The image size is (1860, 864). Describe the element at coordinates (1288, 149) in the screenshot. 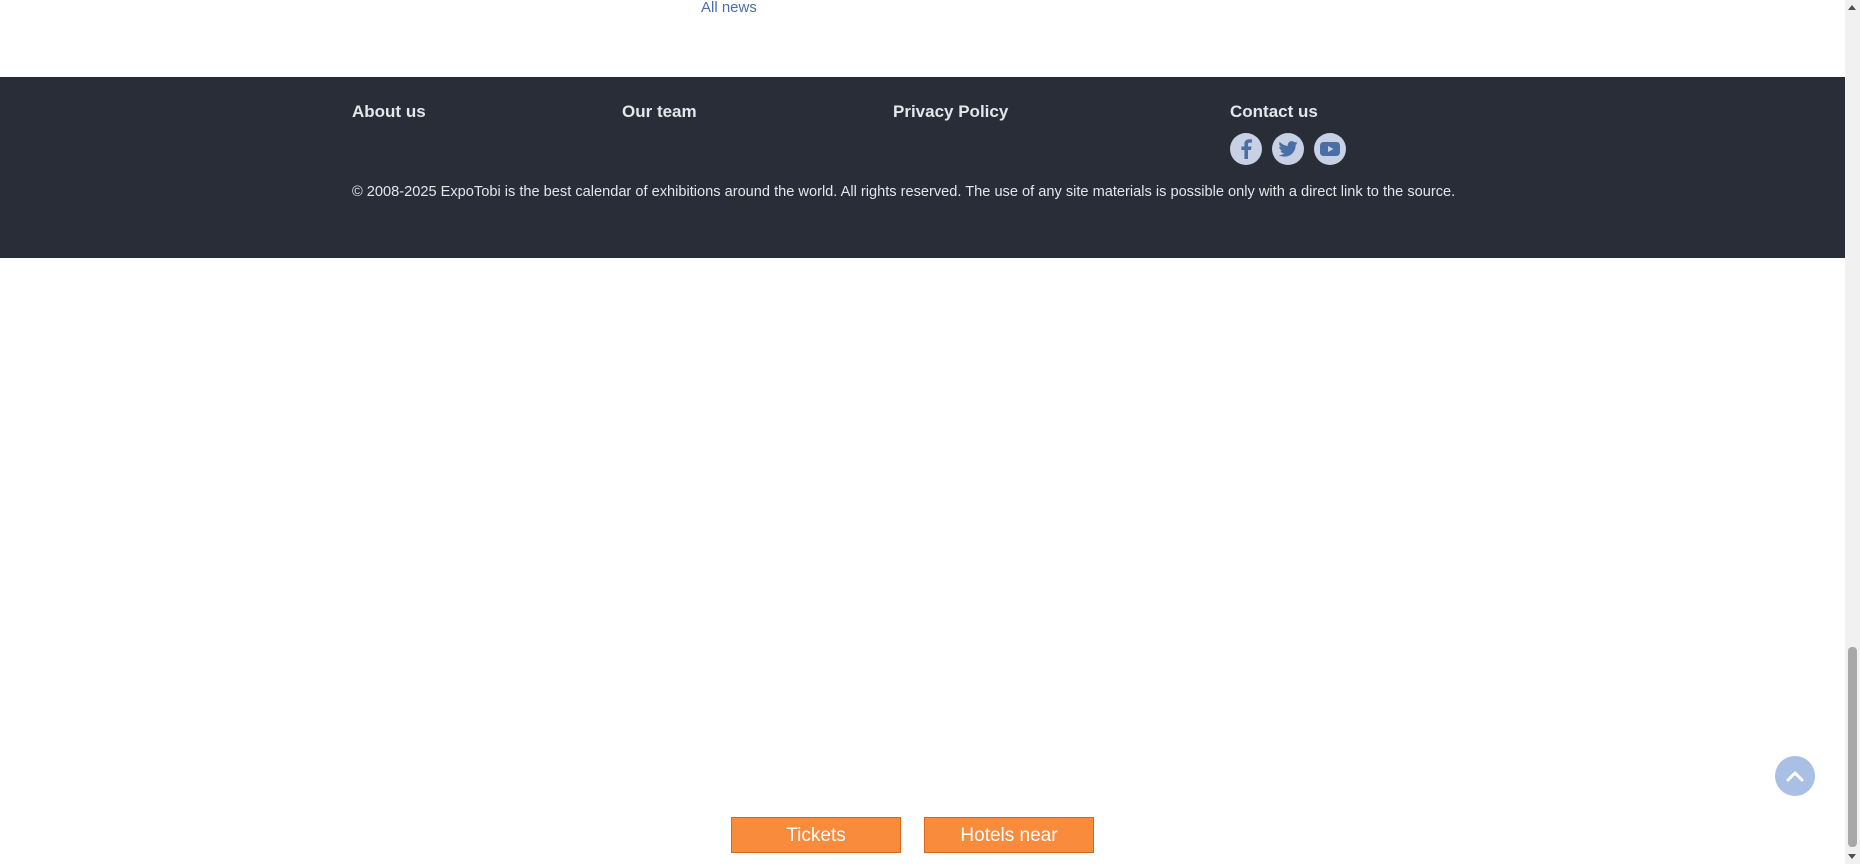

I see `twitter-icon` at that location.